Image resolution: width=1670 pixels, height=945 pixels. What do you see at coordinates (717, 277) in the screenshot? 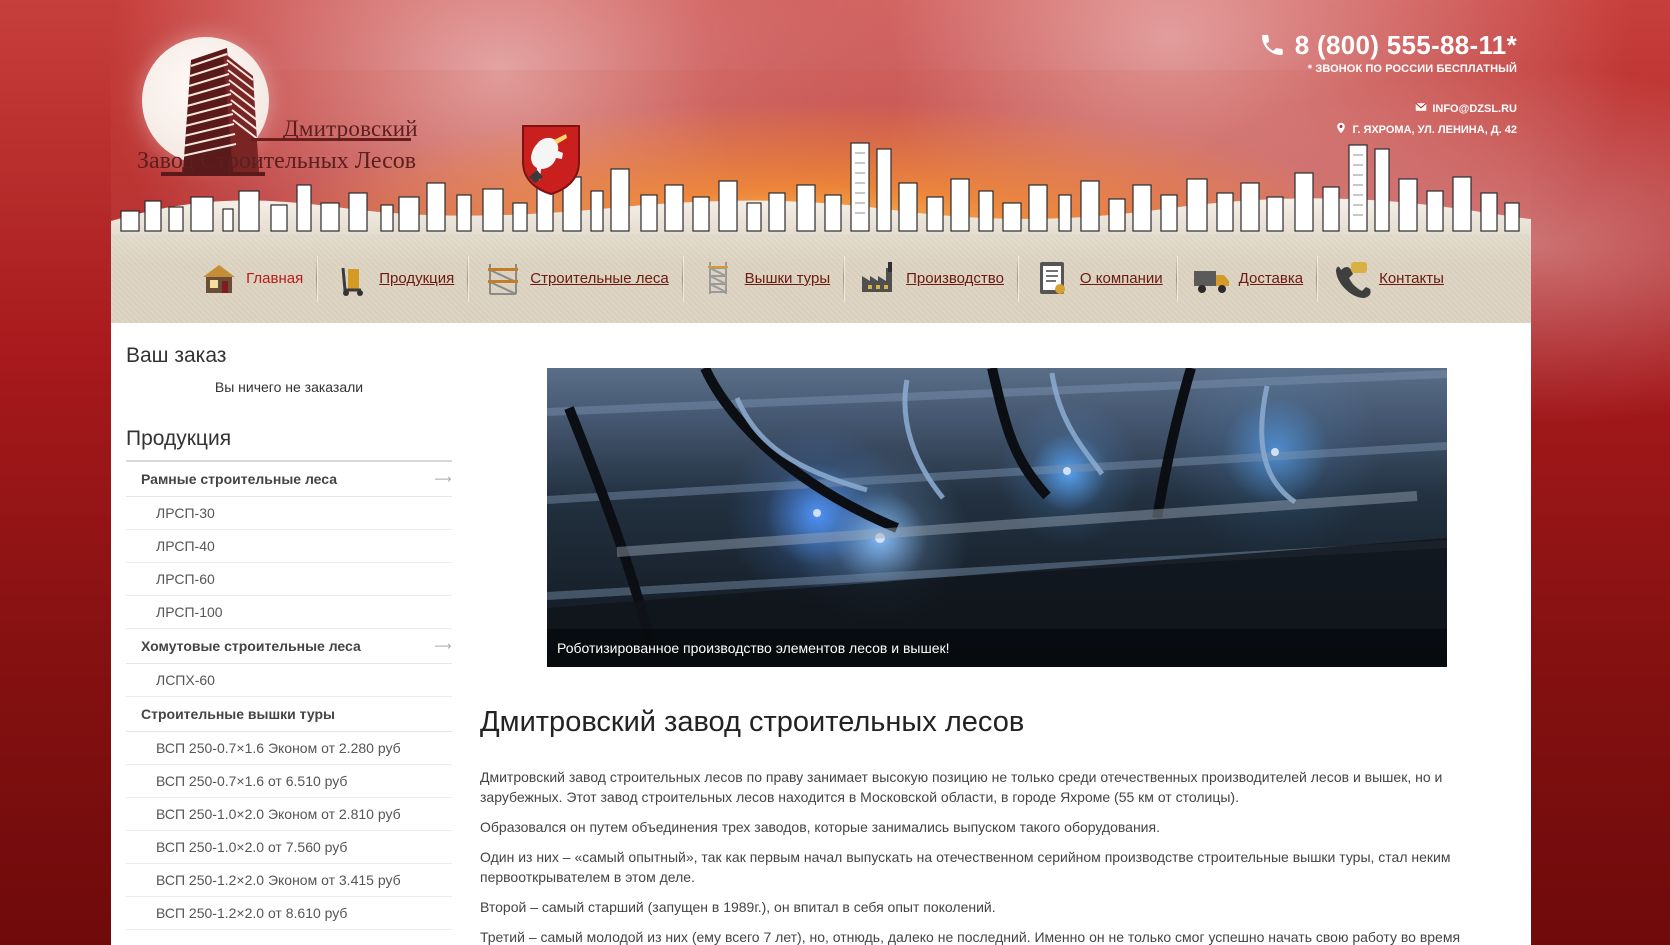
I see `tower-icon` at bounding box center [717, 277].